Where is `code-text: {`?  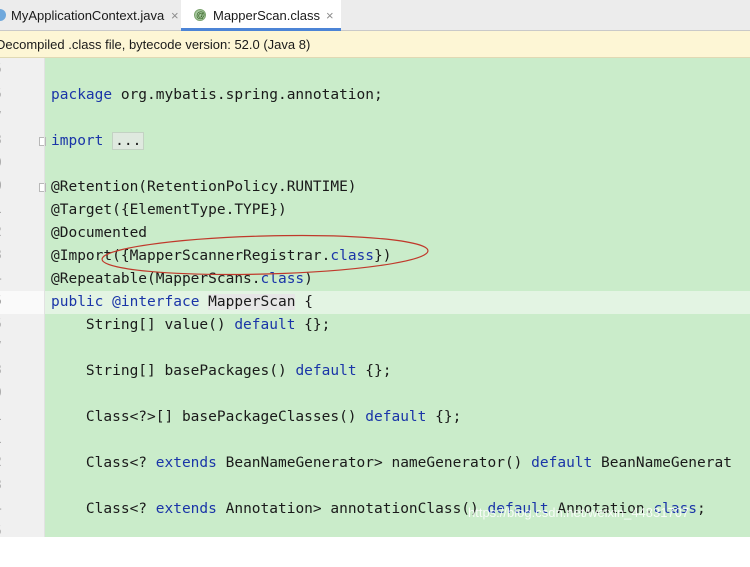 code-text: { is located at coordinates (304, 302).